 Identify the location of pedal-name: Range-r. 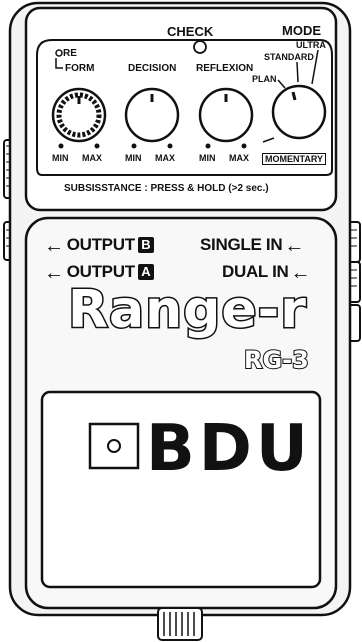
(187, 310).